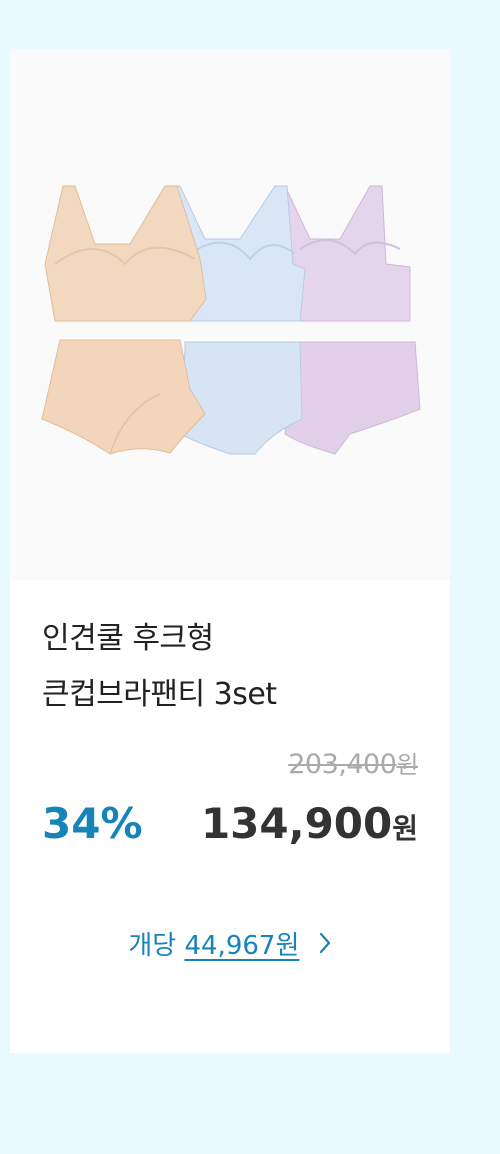 Image resolution: width=500 pixels, height=1154 pixels. I want to click on unit-price-prefix: 개당, so click(152, 946).